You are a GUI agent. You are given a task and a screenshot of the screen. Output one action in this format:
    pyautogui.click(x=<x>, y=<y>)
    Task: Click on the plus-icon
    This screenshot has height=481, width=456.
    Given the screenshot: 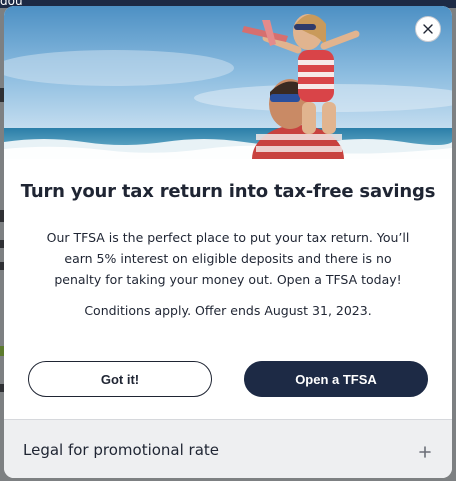 What is the action you would take?
    pyautogui.click(x=425, y=452)
    